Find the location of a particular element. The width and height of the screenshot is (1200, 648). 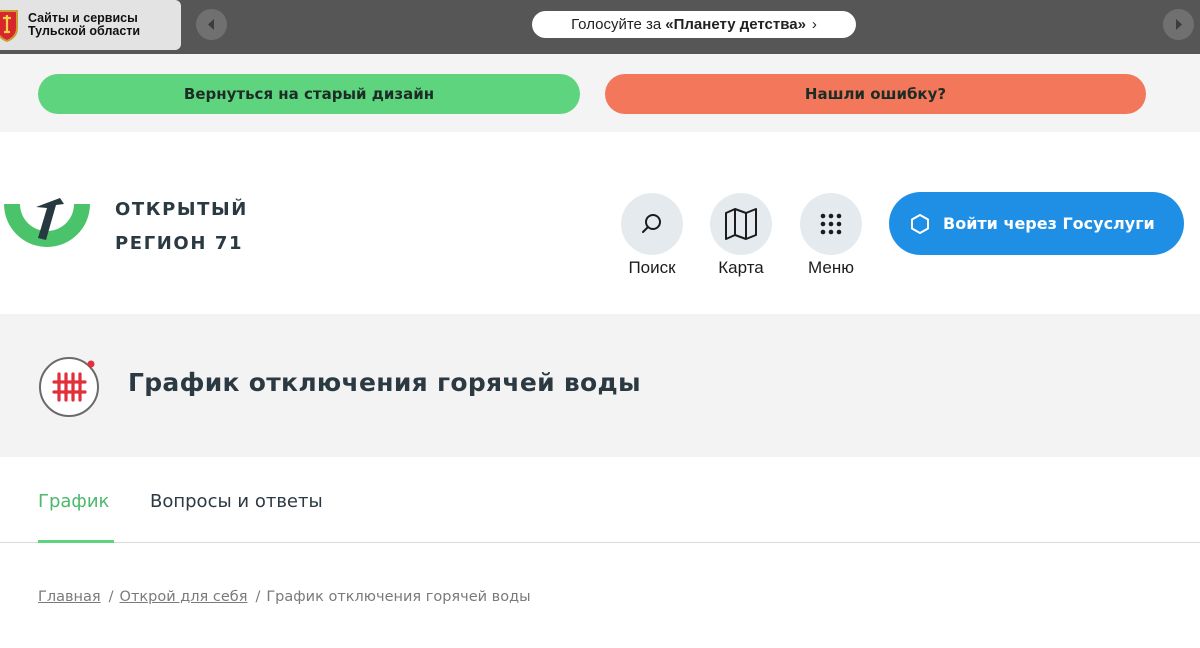

regional-sites-button: Сайты и сервисы Тульской области is located at coordinates (90, 25).